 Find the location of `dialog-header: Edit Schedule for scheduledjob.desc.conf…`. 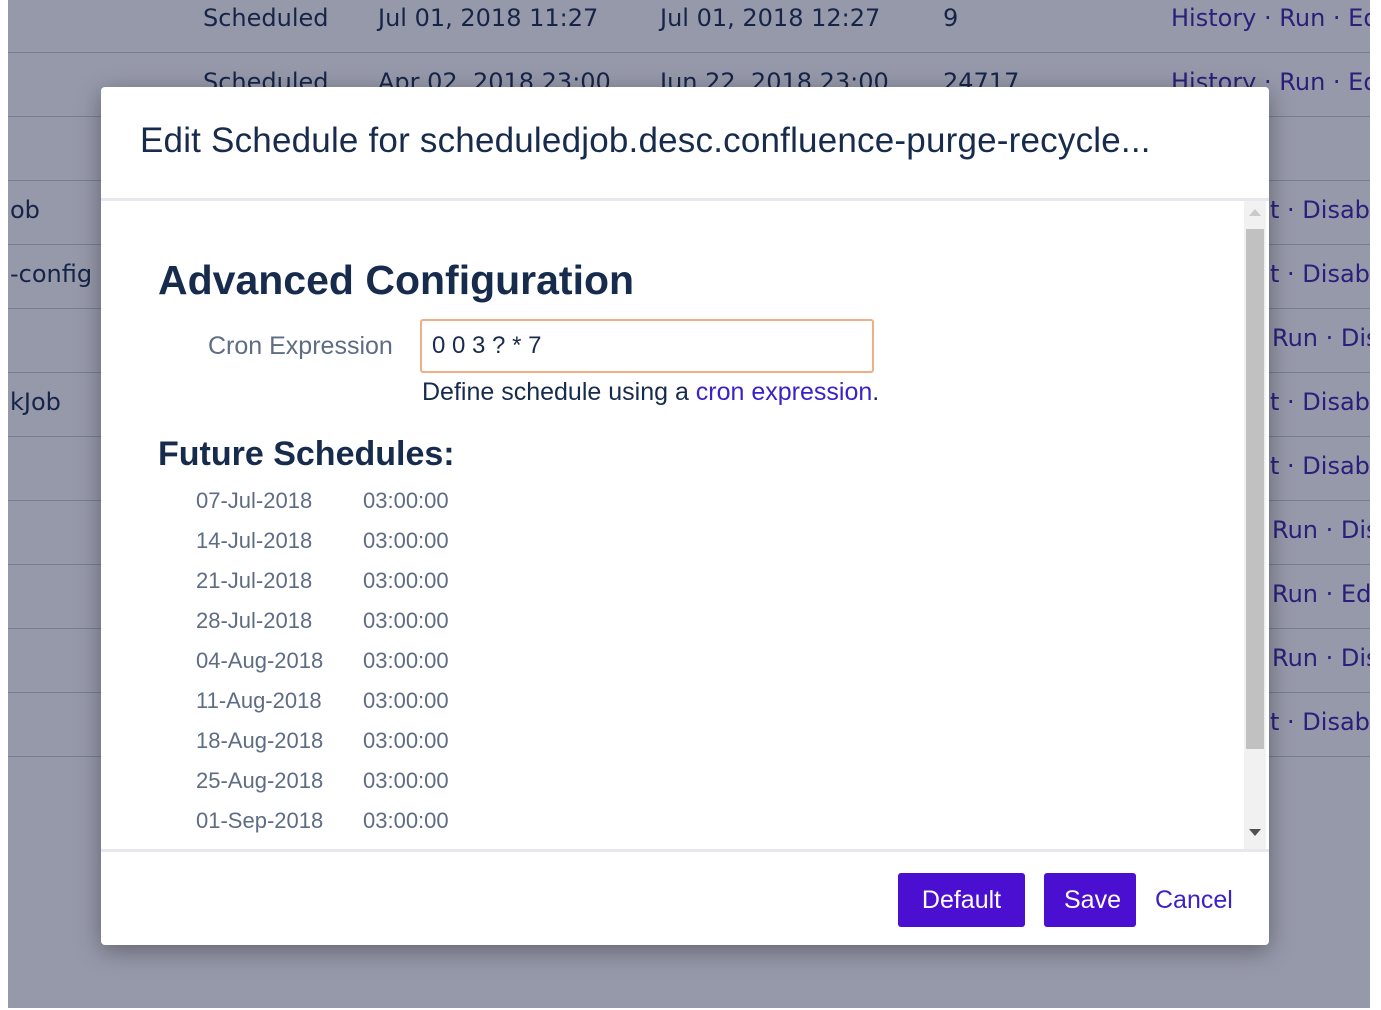

dialog-header: Edit Schedule for scheduledjob.desc.conf… is located at coordinates (685, 144).